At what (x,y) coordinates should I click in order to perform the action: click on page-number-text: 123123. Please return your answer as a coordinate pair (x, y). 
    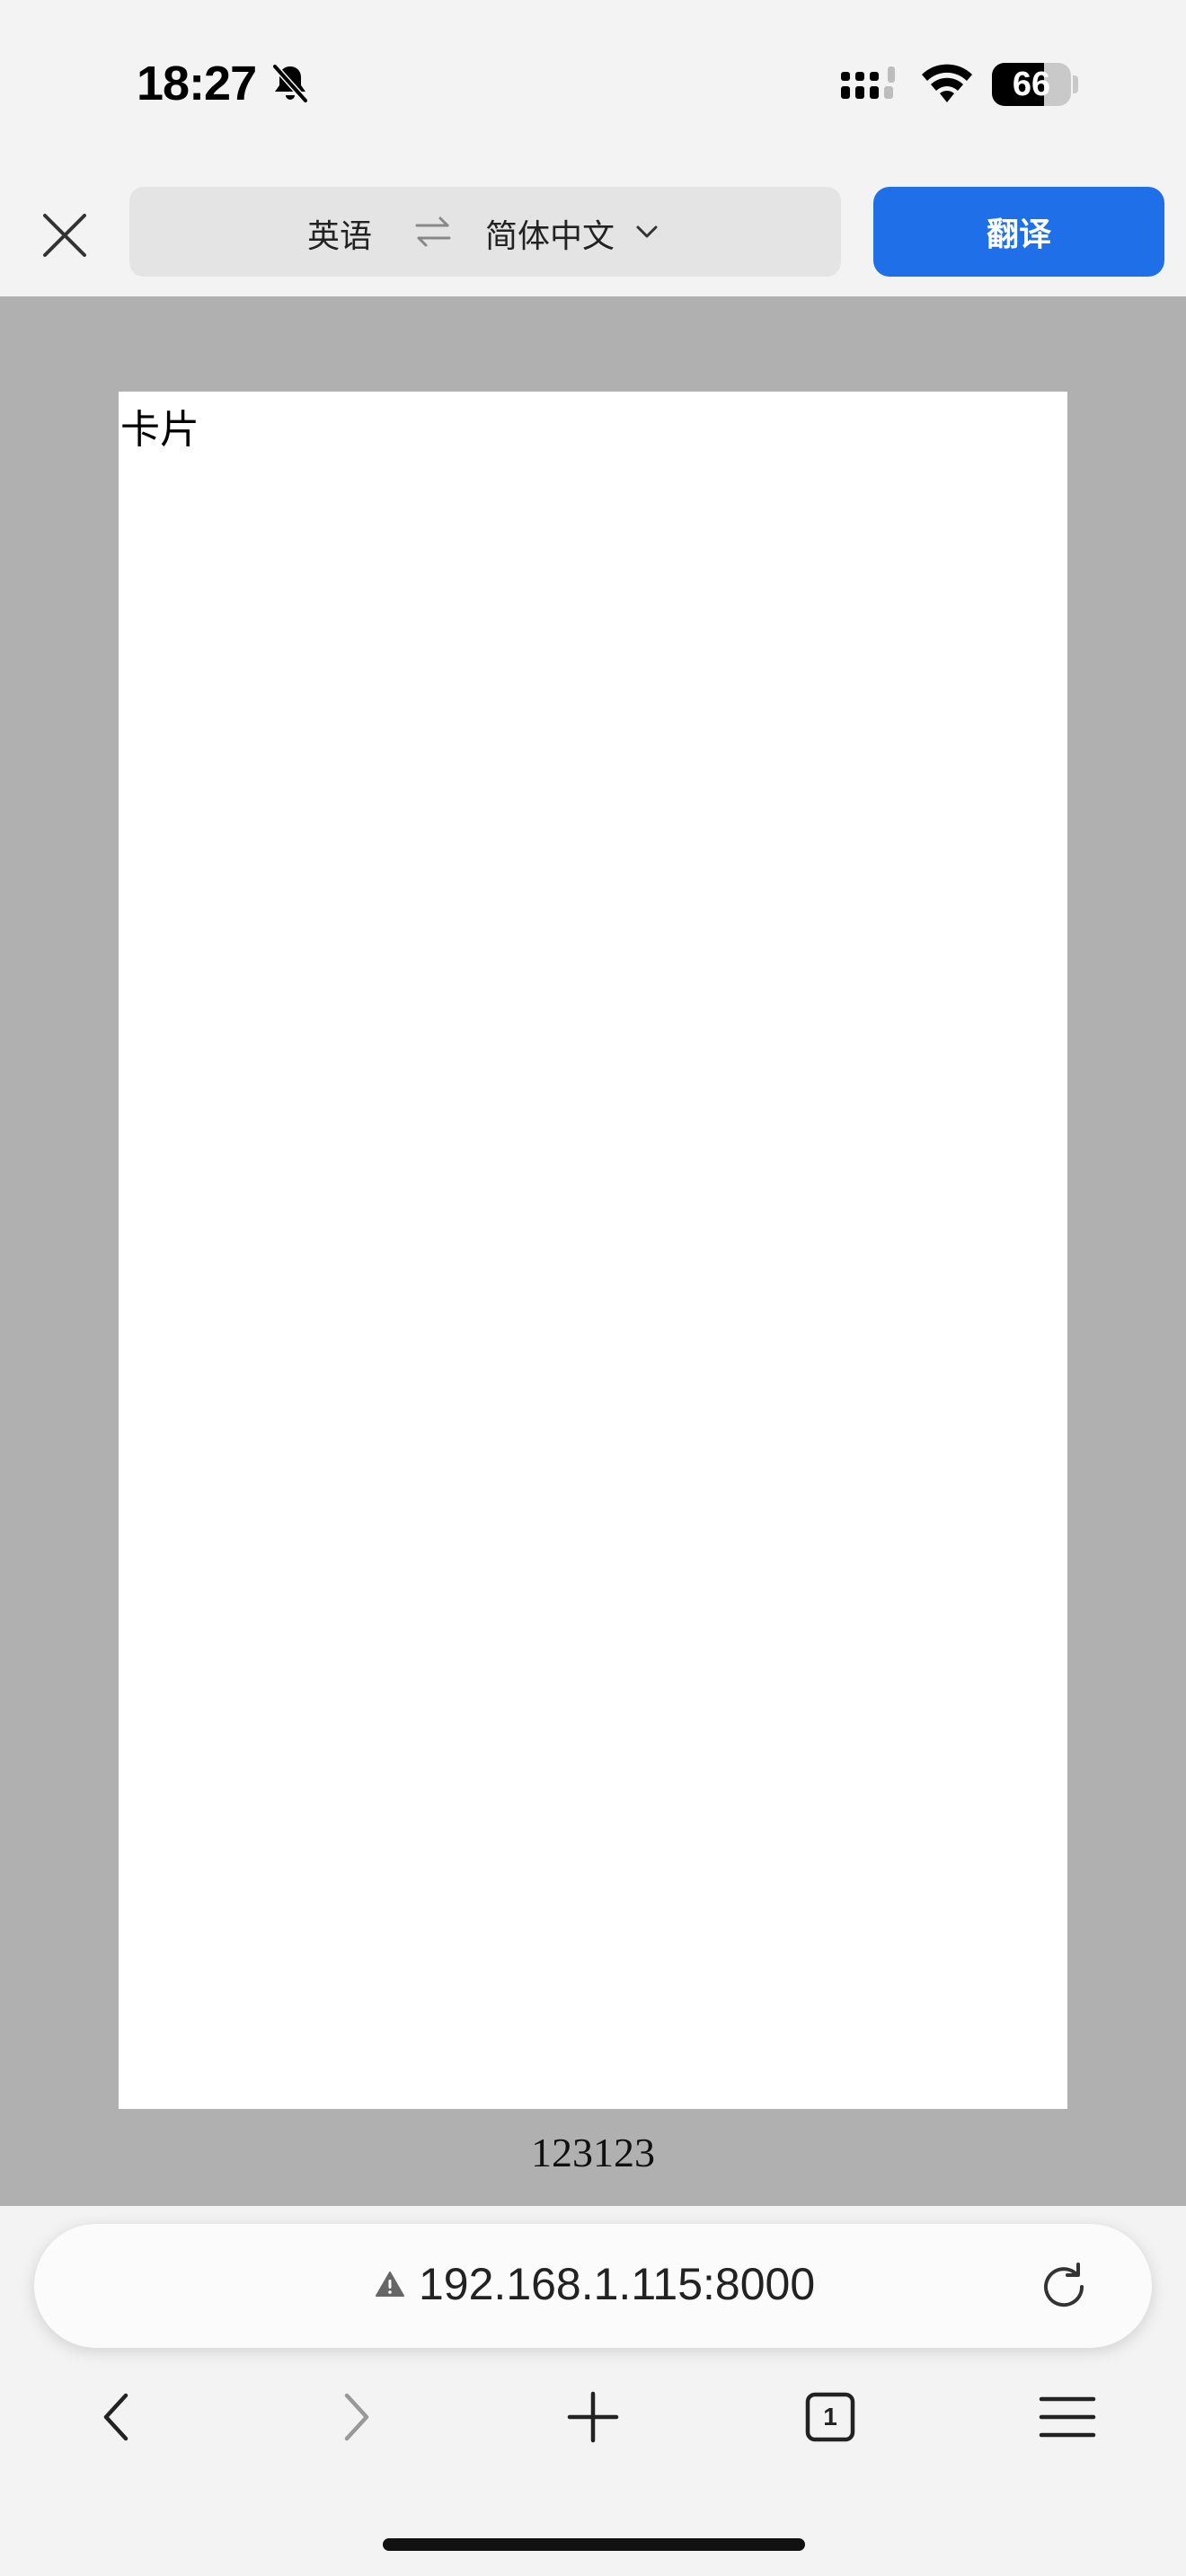
    Looking at the image, I should click on (593, 2152).